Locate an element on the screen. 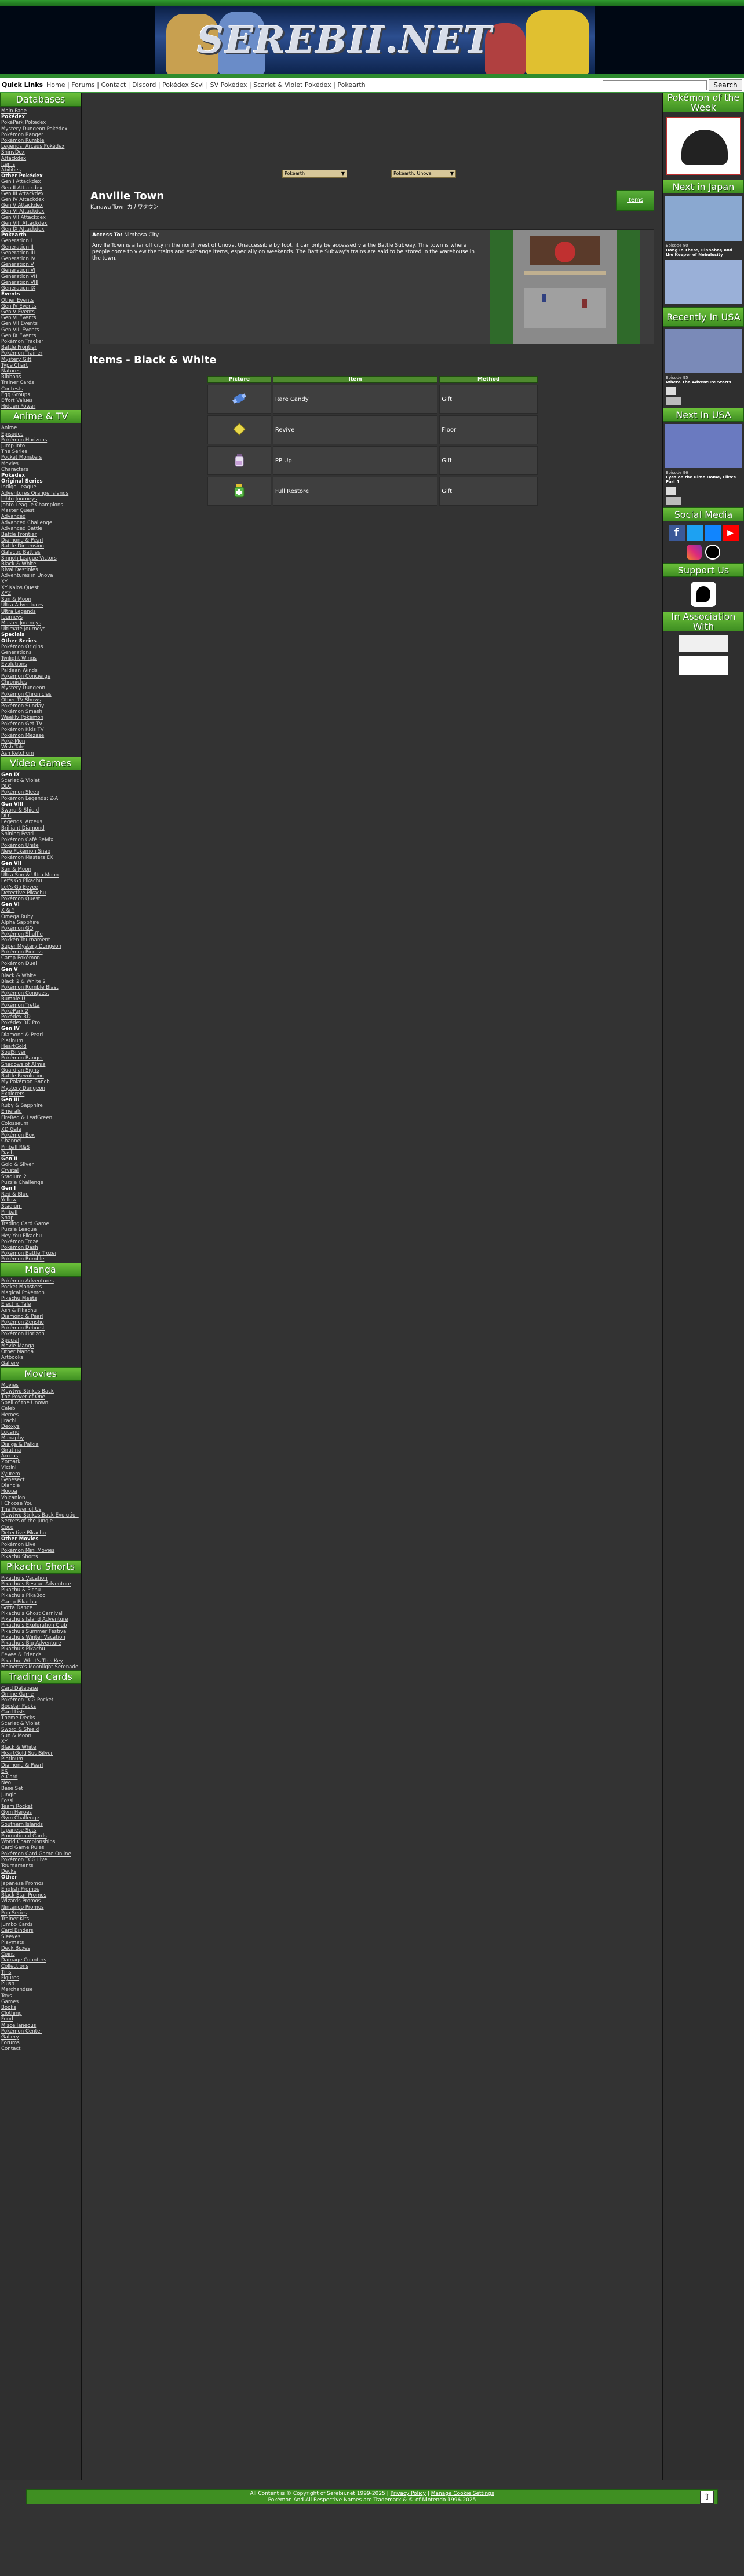  sidebar-item: Poké-Mon is located at coordinates (40, 741).